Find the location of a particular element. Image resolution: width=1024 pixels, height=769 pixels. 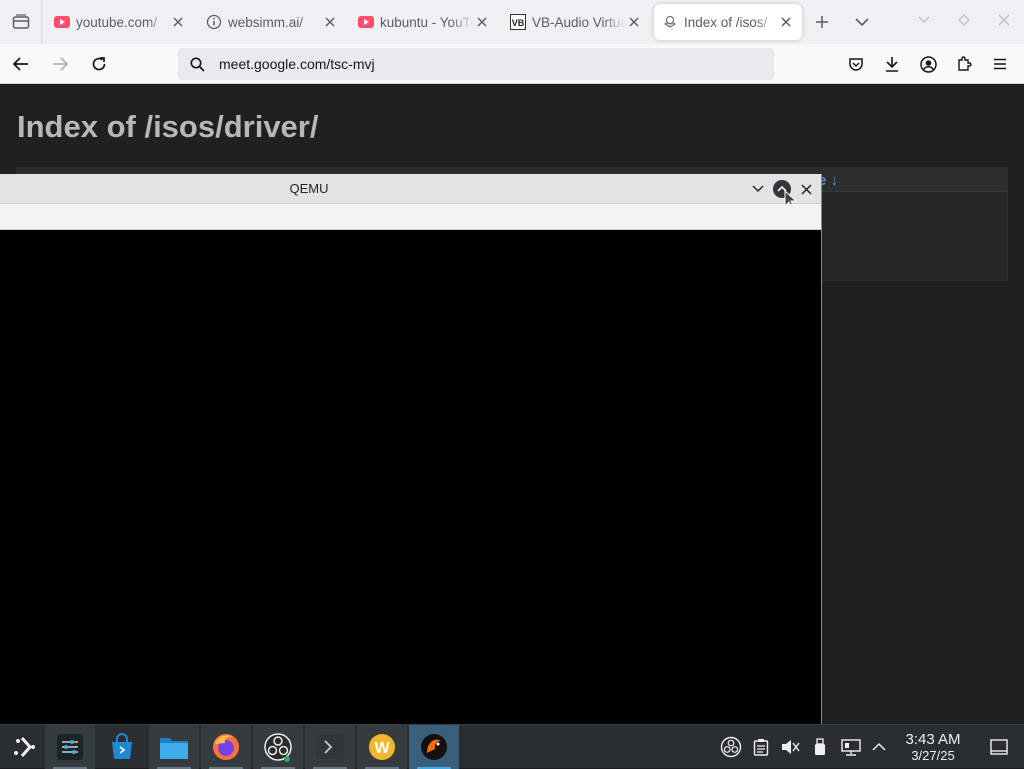

network-wired-icon is located at coordinates (851, 747).